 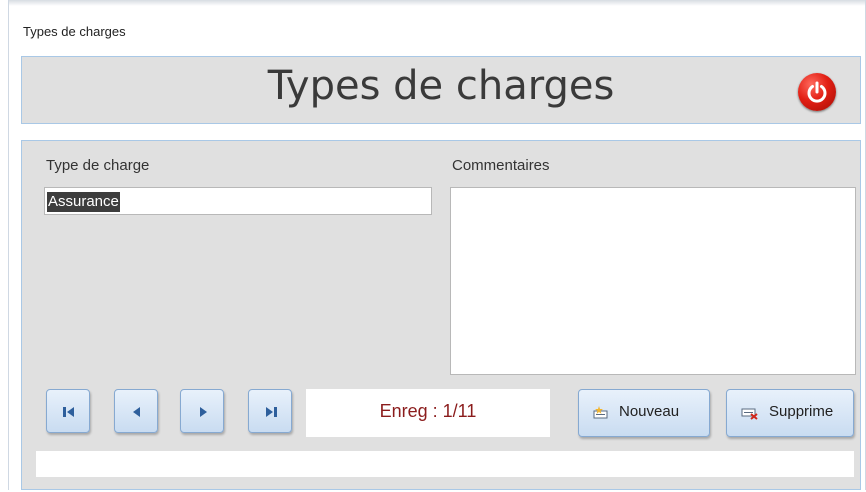 I want to click on window-title: Types de charges, so click(x=74, y=31).